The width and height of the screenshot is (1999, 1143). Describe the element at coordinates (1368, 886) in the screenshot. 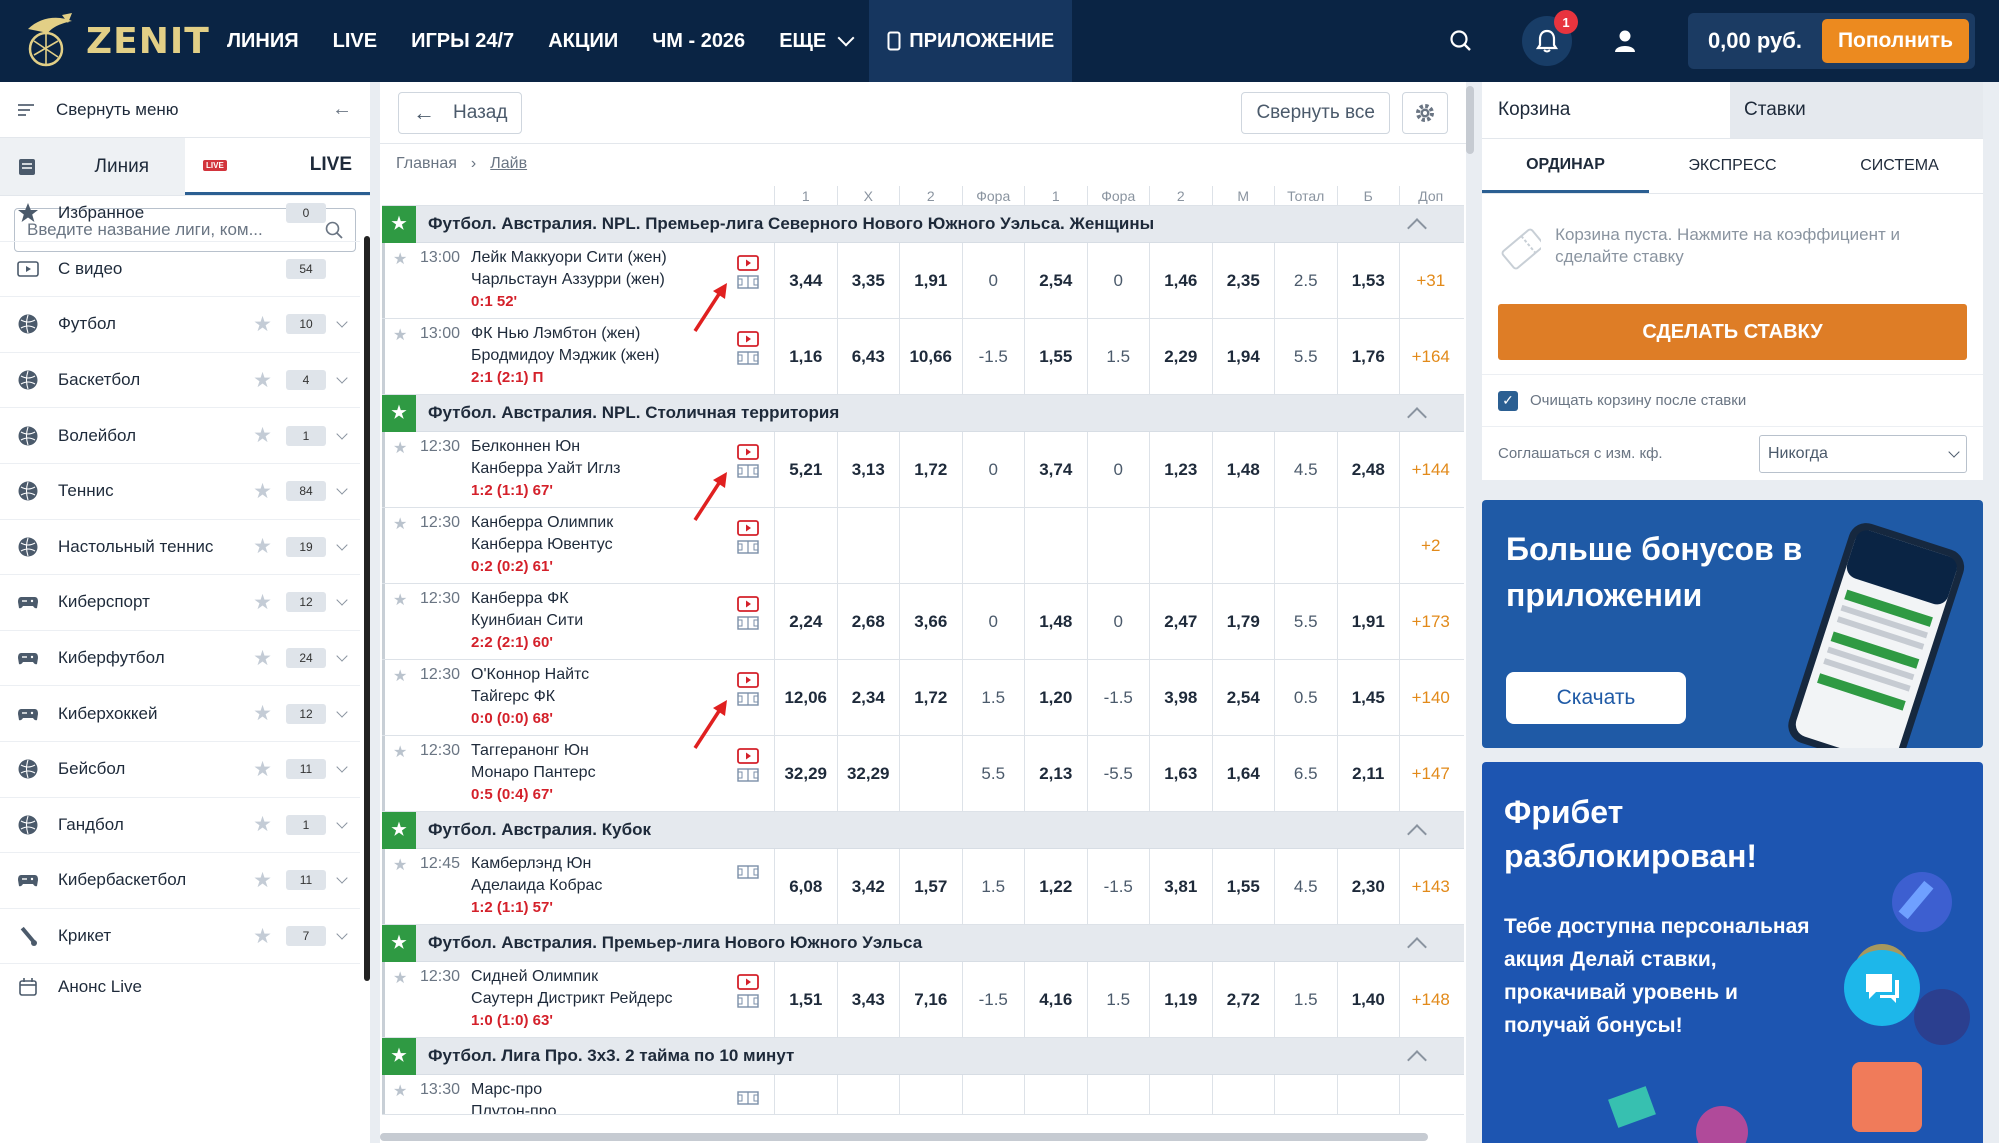

I see `odds-cell: 2,30` at that location.